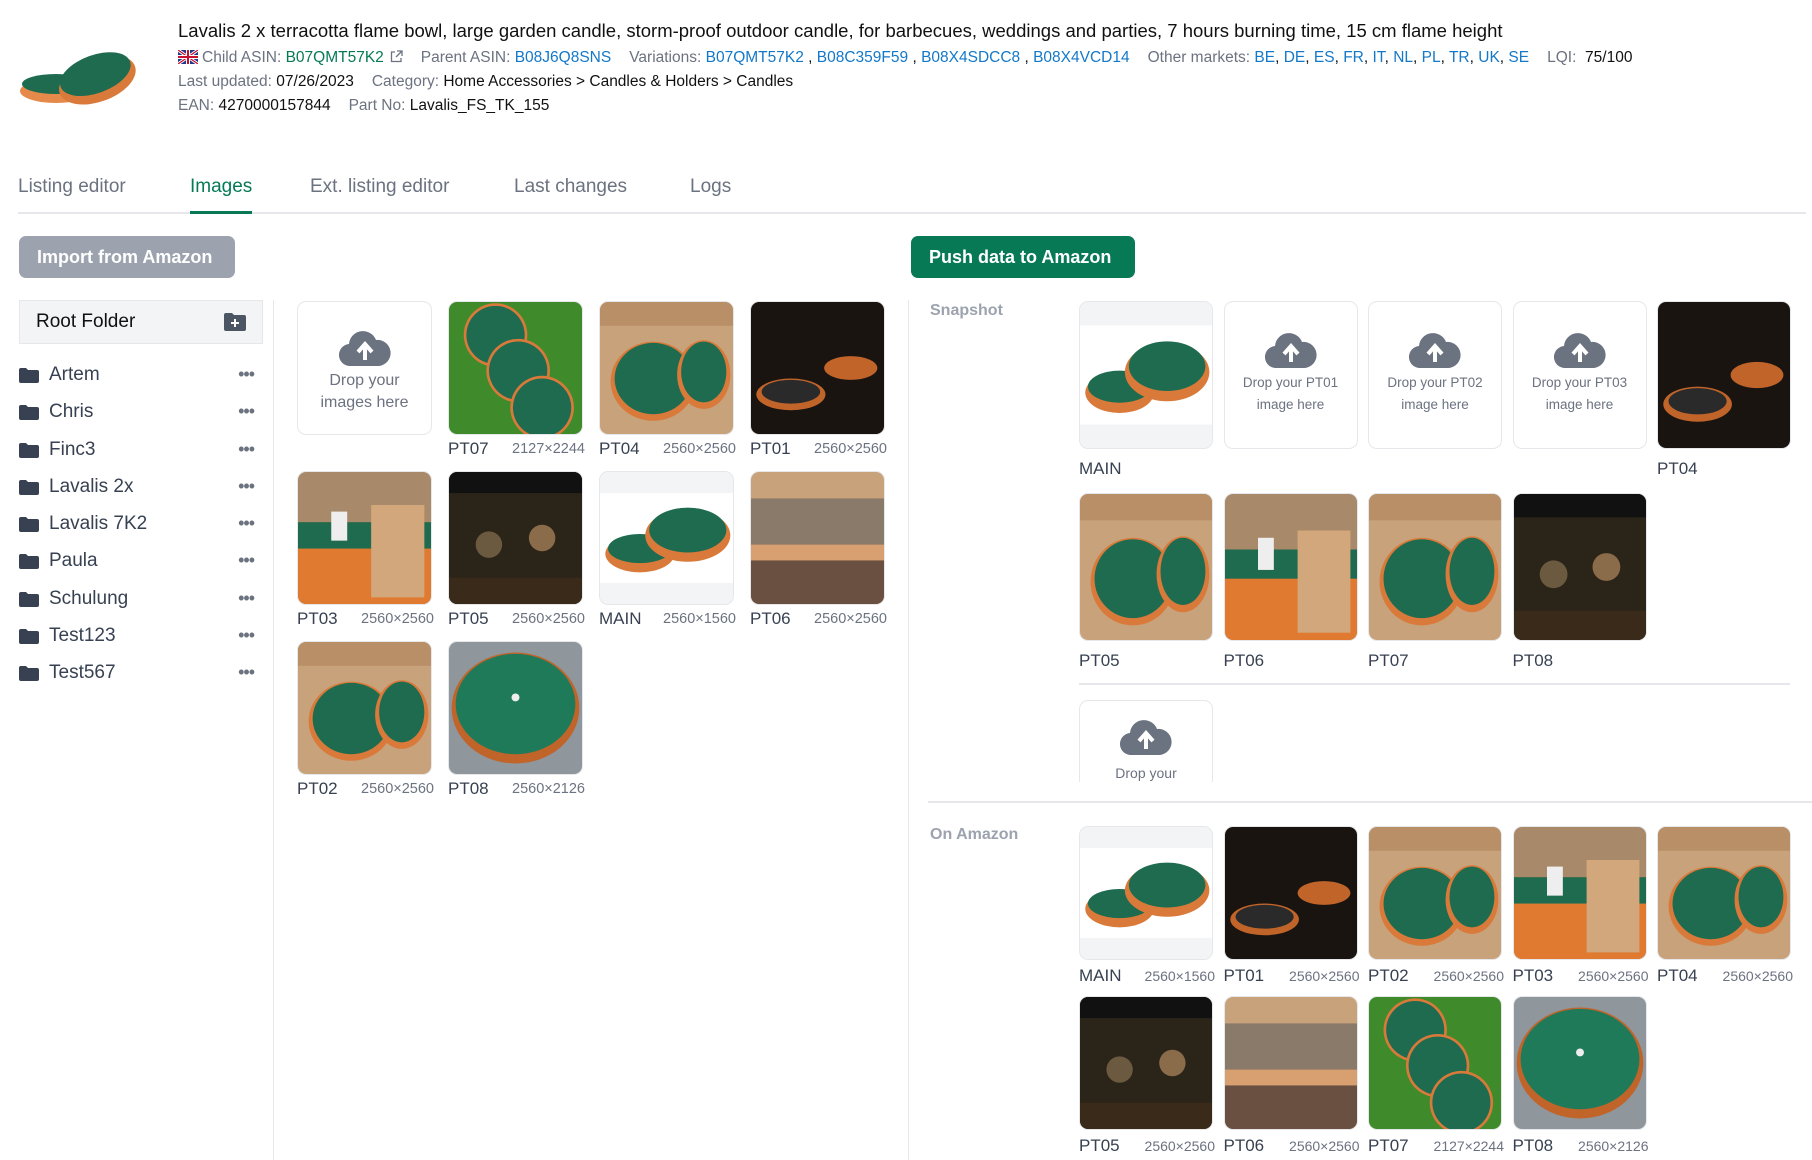 The image size is (1812, 1160). Describe the element at coordinates (127, 257) in the screenshot. I see `import-from-amazon-button: Import from Amazon` at that location.